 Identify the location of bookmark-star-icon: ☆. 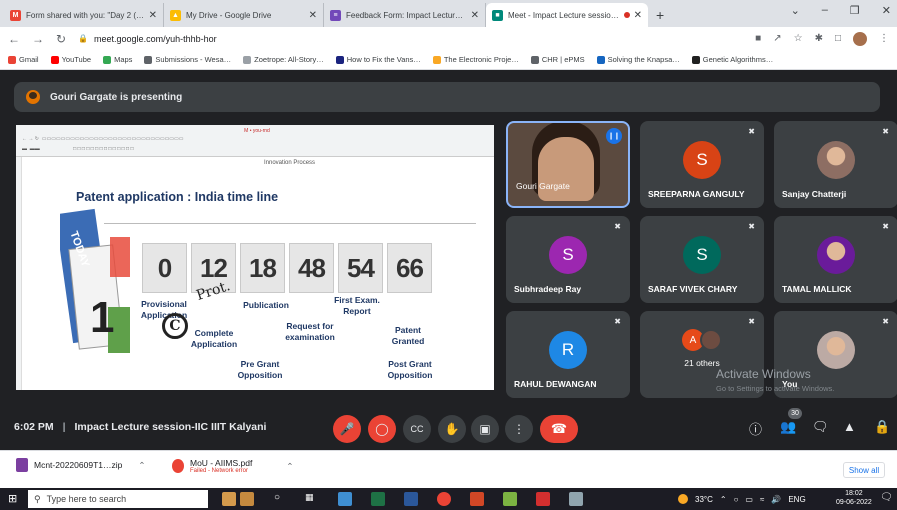
(798, 38).